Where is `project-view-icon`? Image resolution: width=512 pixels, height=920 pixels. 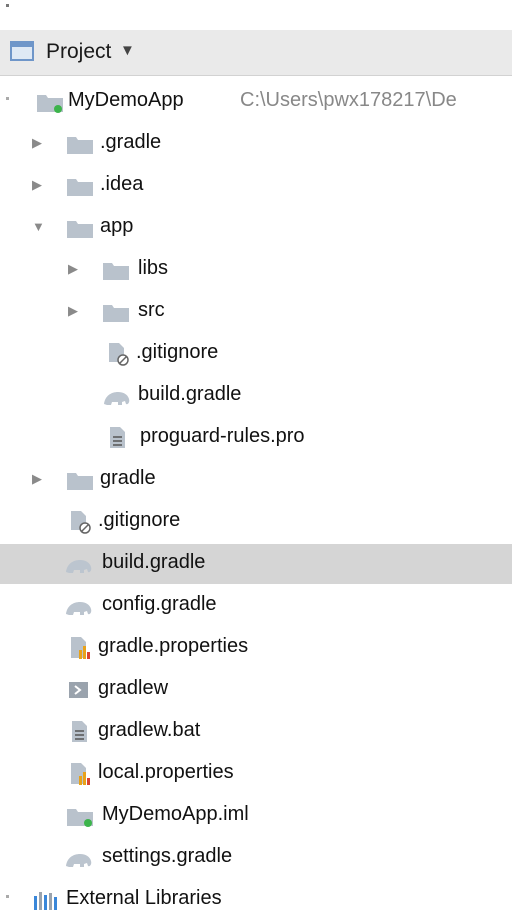
project-view-icon is located at coordinates (22, 51).